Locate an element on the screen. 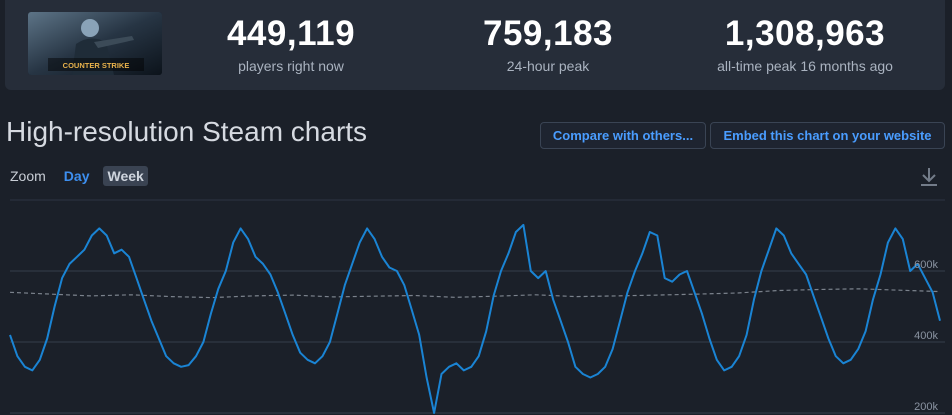 The width and height of the screenshot is (952, 415). average-line is located at coordinates (475, 293).